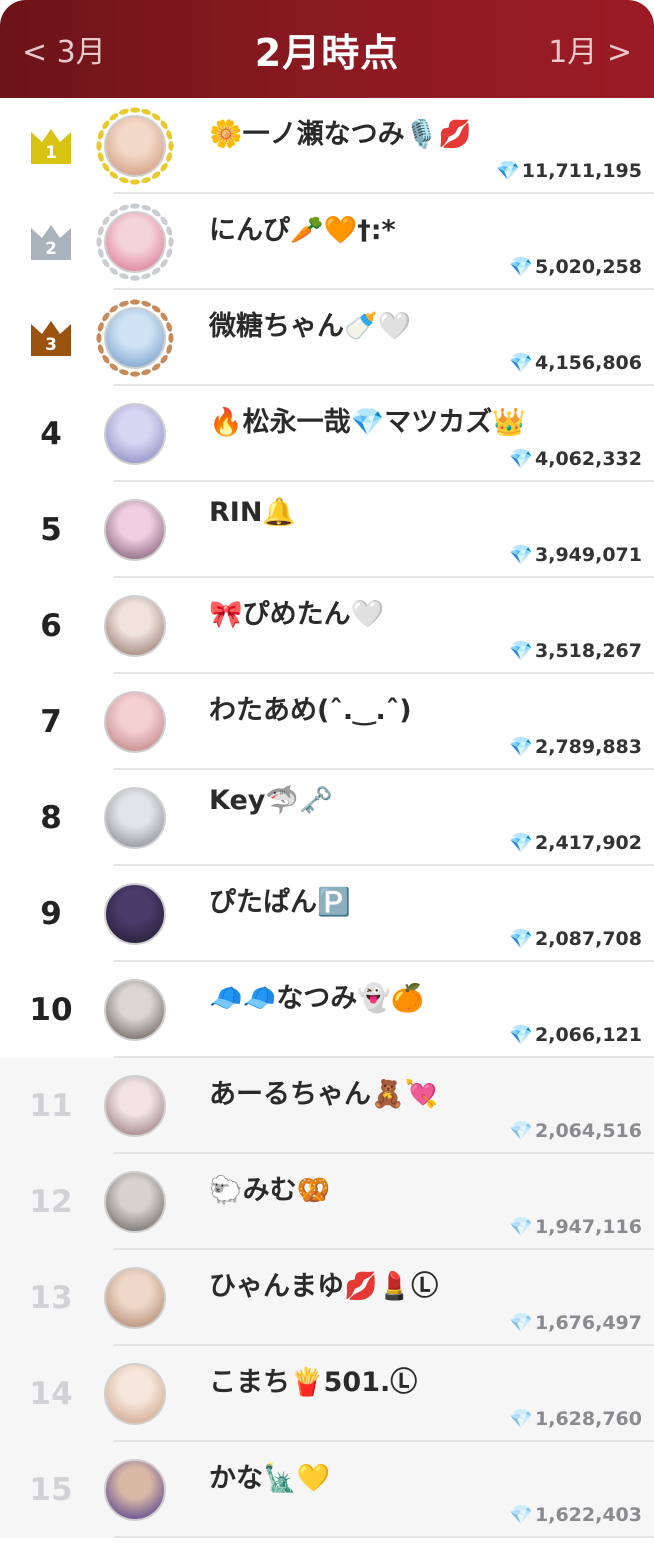 The image size is (654, 1568). I want to click on ranking-row: 11 あーるちゃん🧸💘 💎 2,064,516, so click(327, 1106).